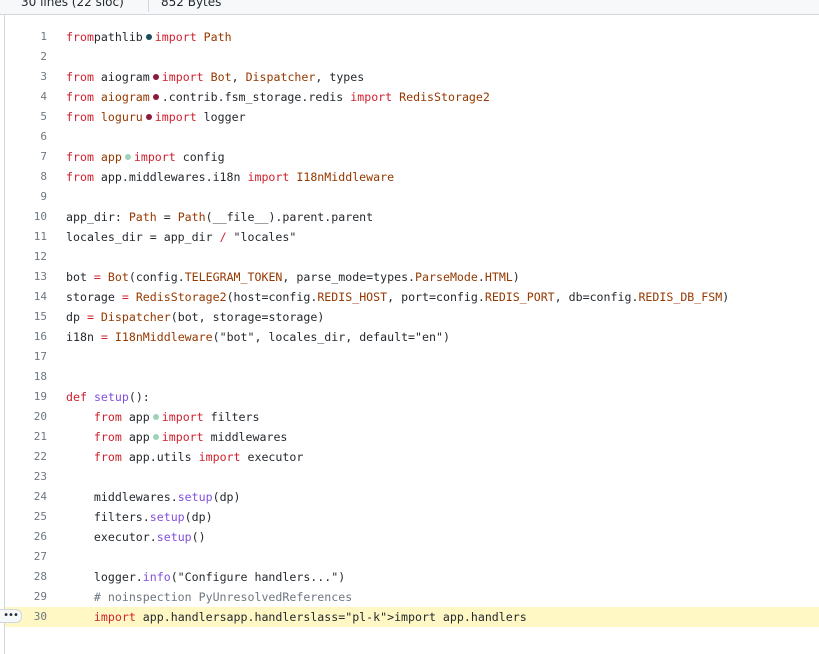 The width and height of the screenshot is (819, 654). I want to click on line-number: 26, so click(26, 537).